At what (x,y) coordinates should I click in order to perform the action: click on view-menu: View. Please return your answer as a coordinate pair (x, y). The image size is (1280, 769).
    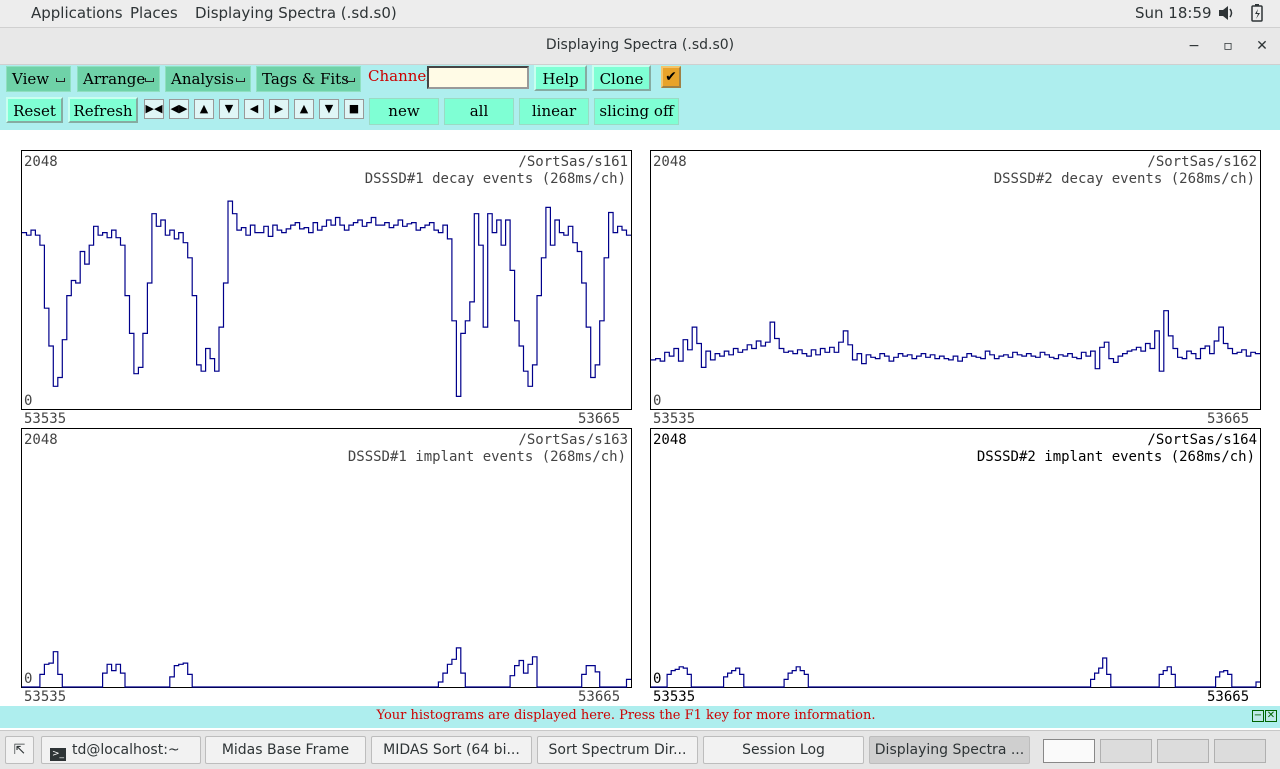
    Looking at the image, I should click on (38, 79).